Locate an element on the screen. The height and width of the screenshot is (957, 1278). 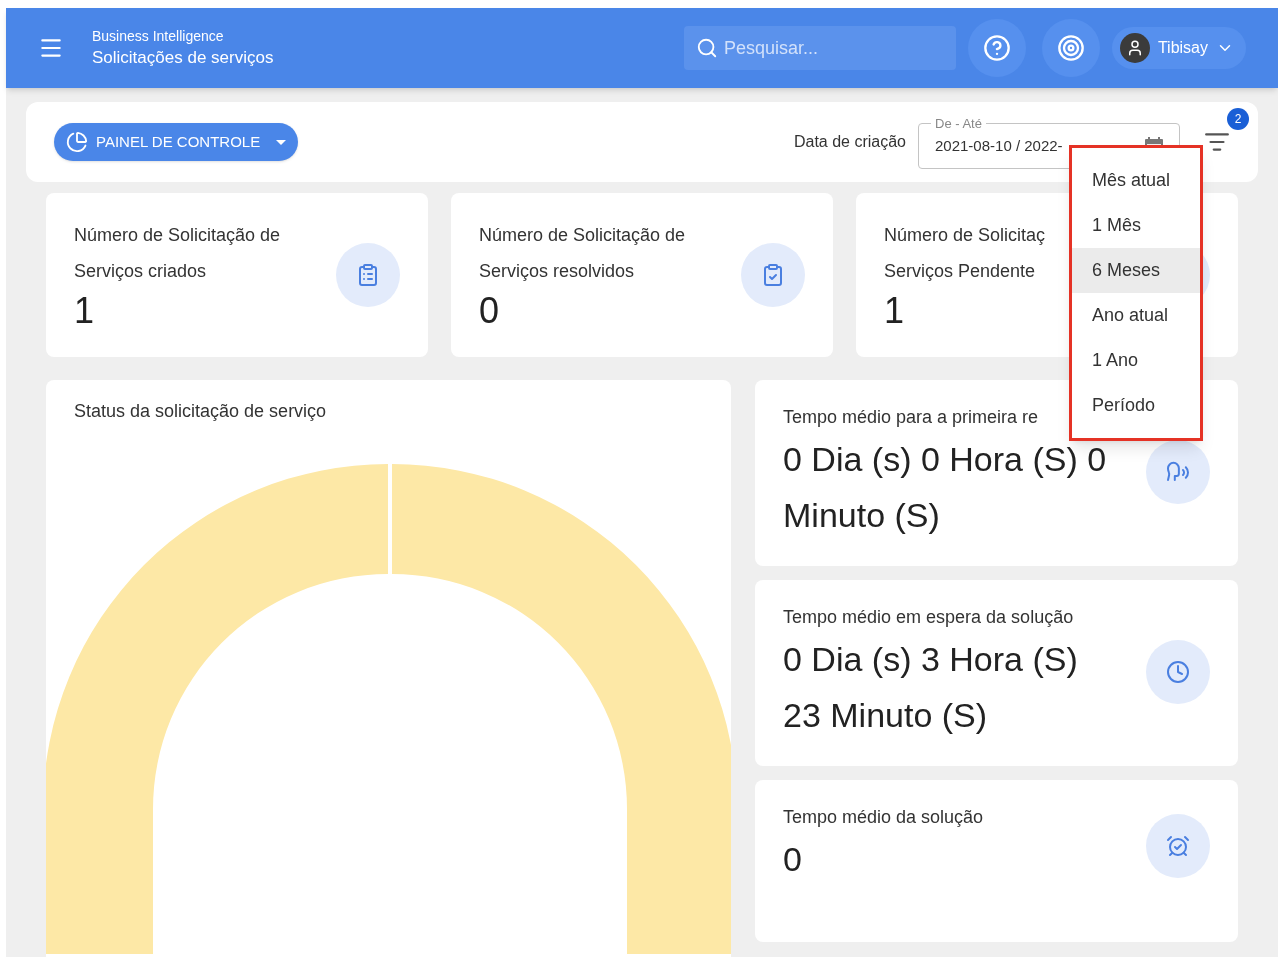
period-menu-item: Mês atual is located at coordinates (1136, 180).